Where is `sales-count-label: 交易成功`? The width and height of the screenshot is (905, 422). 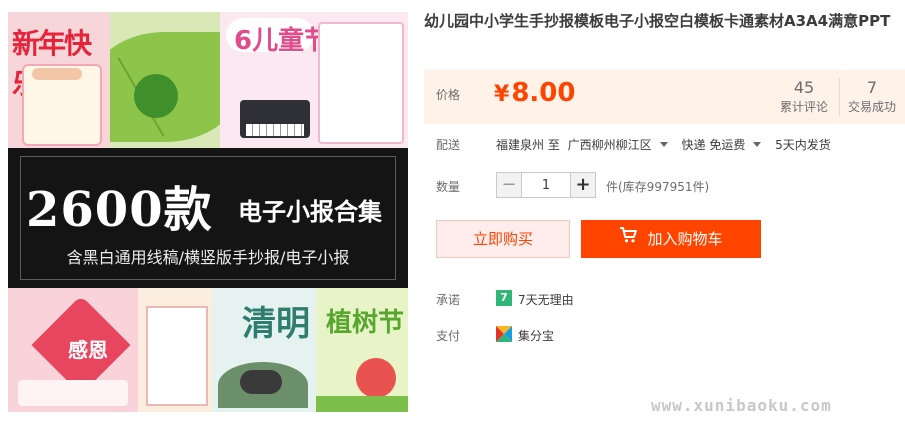 sales-count-label: 交易成功 is located at coordinates (871, 107).